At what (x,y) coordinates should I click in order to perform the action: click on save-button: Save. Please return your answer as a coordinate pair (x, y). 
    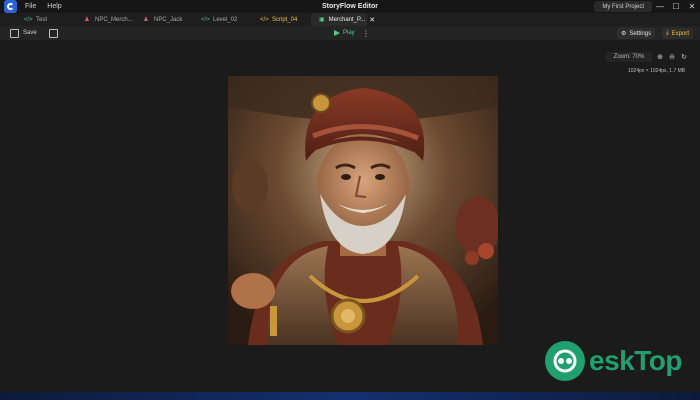
    Looking at the image, I should click on (21, 33).